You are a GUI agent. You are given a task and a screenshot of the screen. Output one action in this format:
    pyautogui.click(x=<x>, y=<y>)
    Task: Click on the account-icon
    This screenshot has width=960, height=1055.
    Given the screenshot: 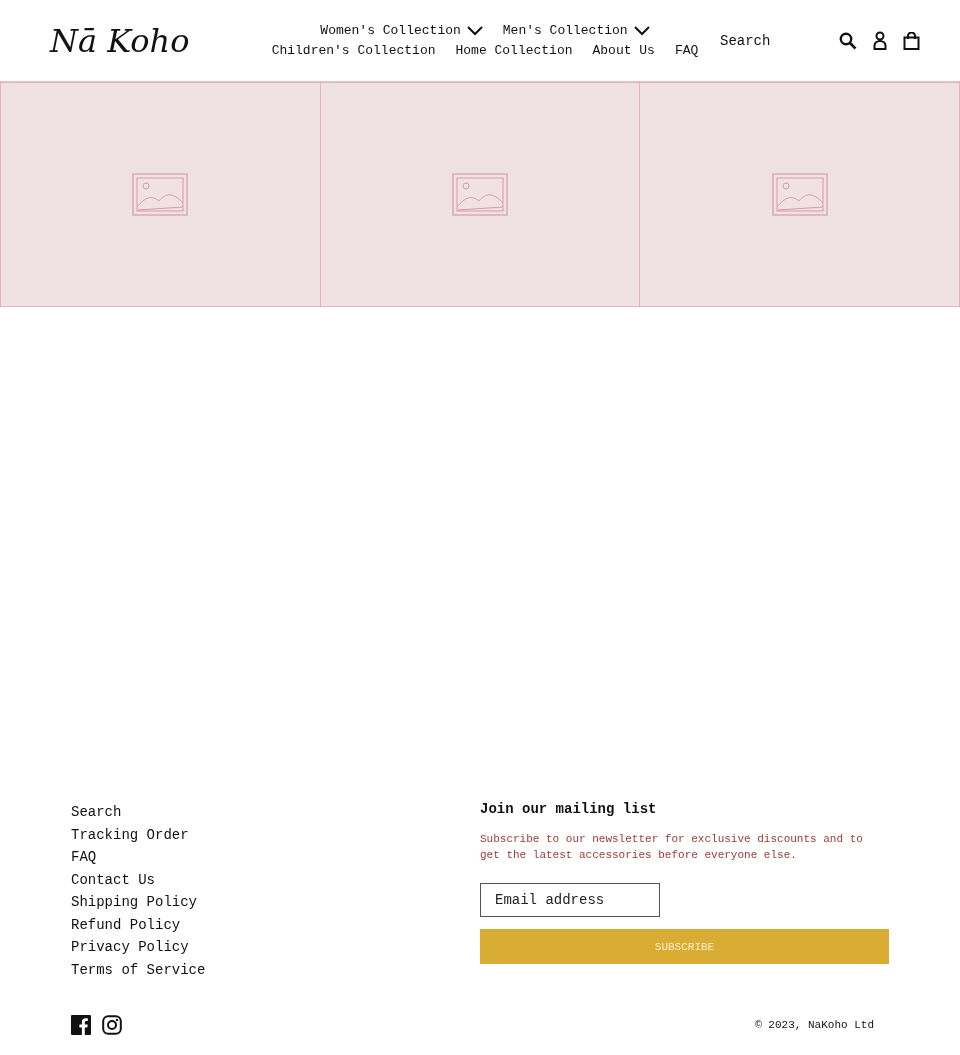 What is the action you would take?
    pyautogui.click(x=880, y=40)
    